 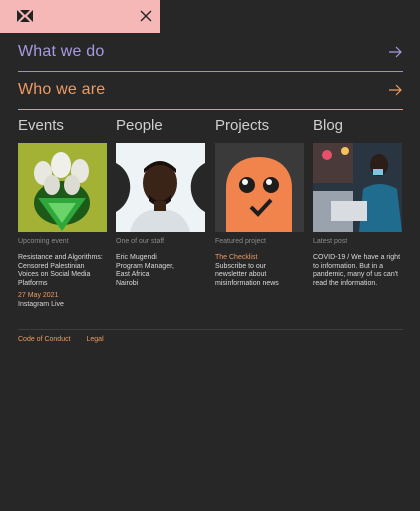 What do you see at coordinates (240, 266) in the screenshot?
I see `project-line: Subscribe to our` at bounding box center [240, 266].